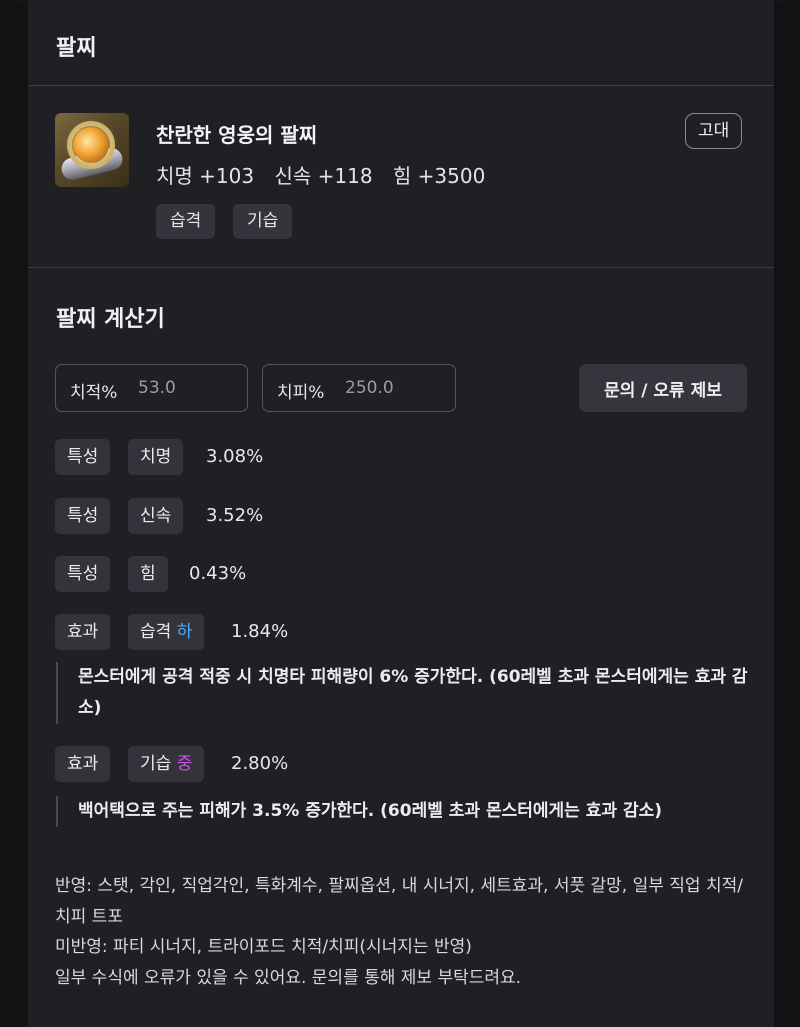  I want to click on crit-damage-field: 치피%, so click(359, 388).